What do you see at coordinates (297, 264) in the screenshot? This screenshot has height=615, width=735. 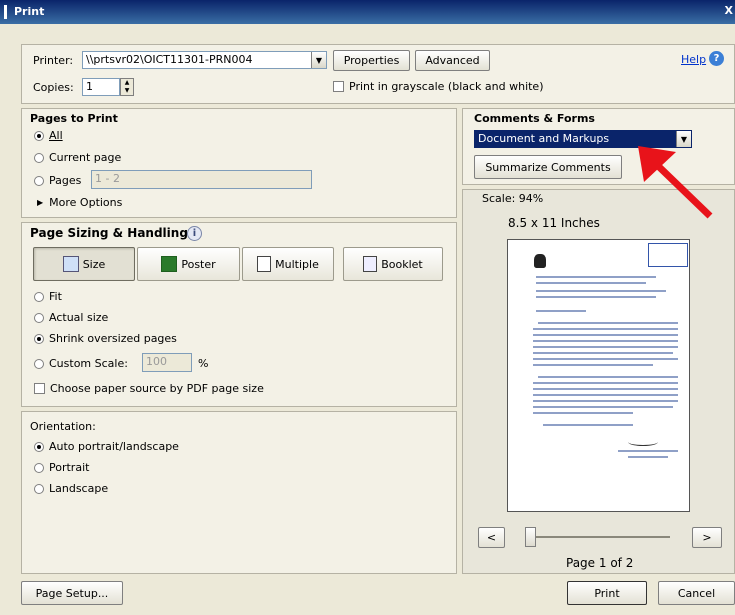 I see `multiple-label: Multiple` at bounding box center [297, 264].